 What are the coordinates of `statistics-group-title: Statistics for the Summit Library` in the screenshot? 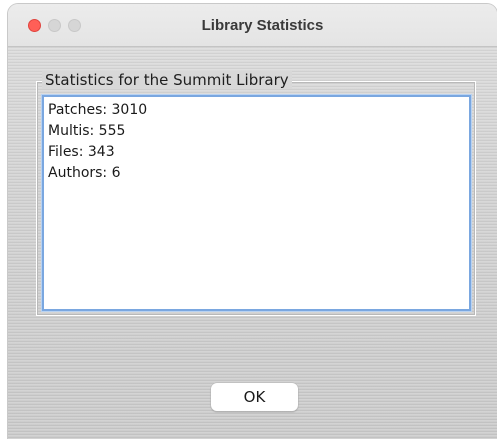 It's located at (167, 80).